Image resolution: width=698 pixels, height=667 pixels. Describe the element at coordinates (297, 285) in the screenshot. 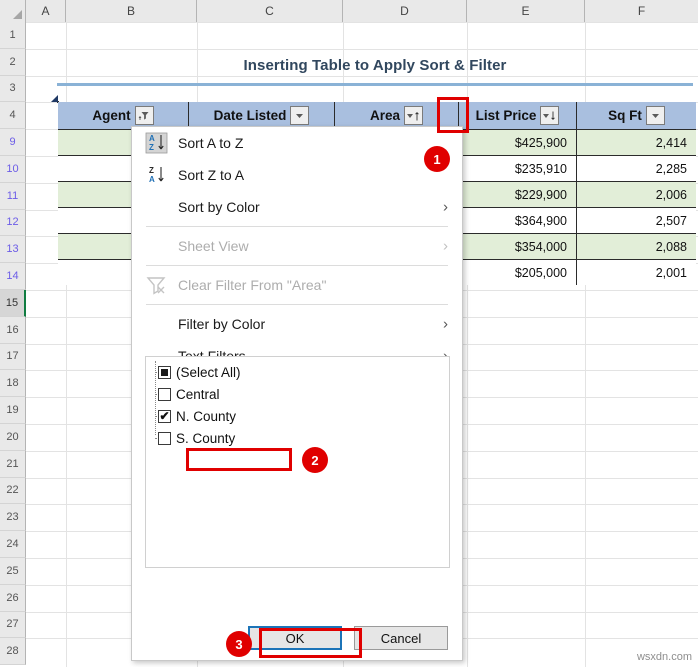

I see `menu-item-clear-filter: Clear Filter From "Area"` at that location.